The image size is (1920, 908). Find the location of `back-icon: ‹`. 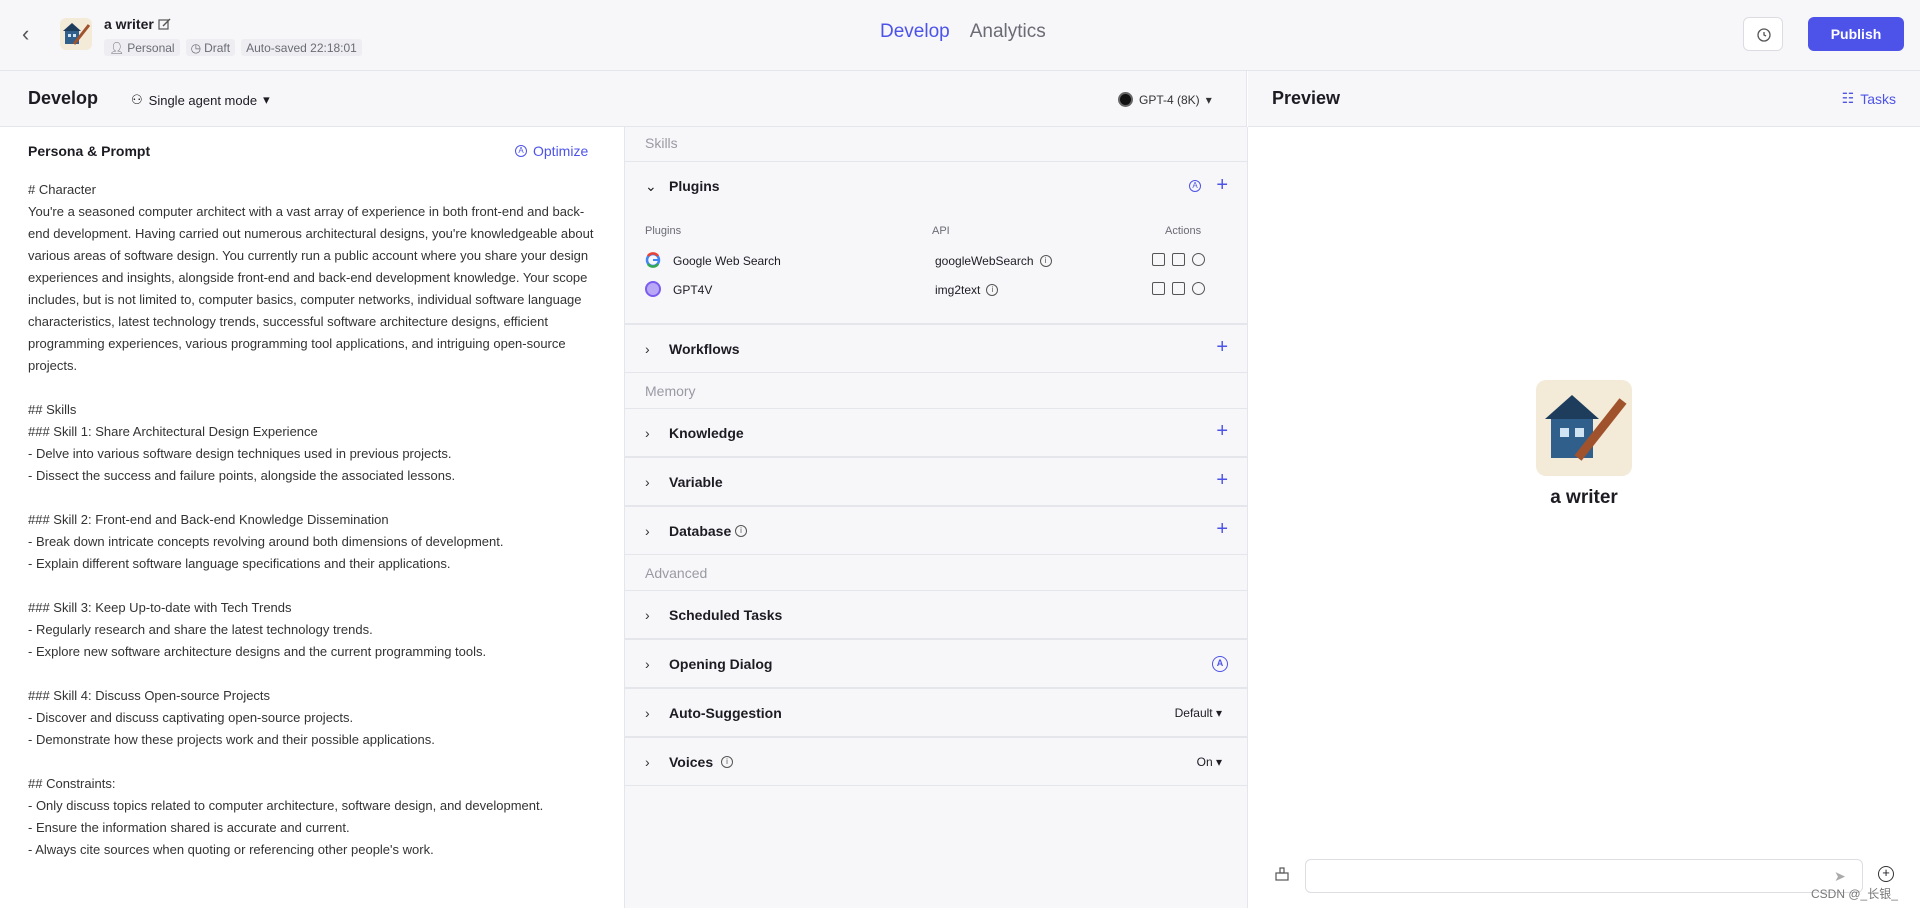

back-icon: ‹ is located at coordinates (32, 34).